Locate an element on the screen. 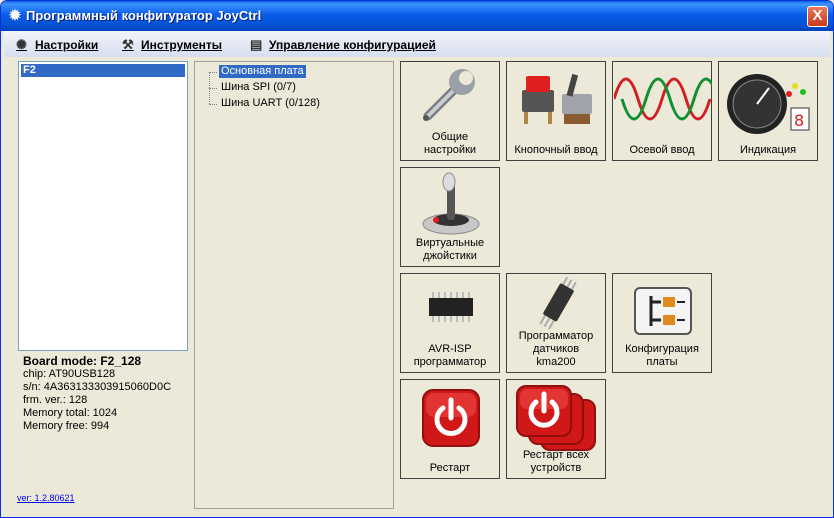 Image resolution: width=834 pixels, height=518 pixels. menu-tools: ⚒ Инструменты is located at coordinates (172, 45).